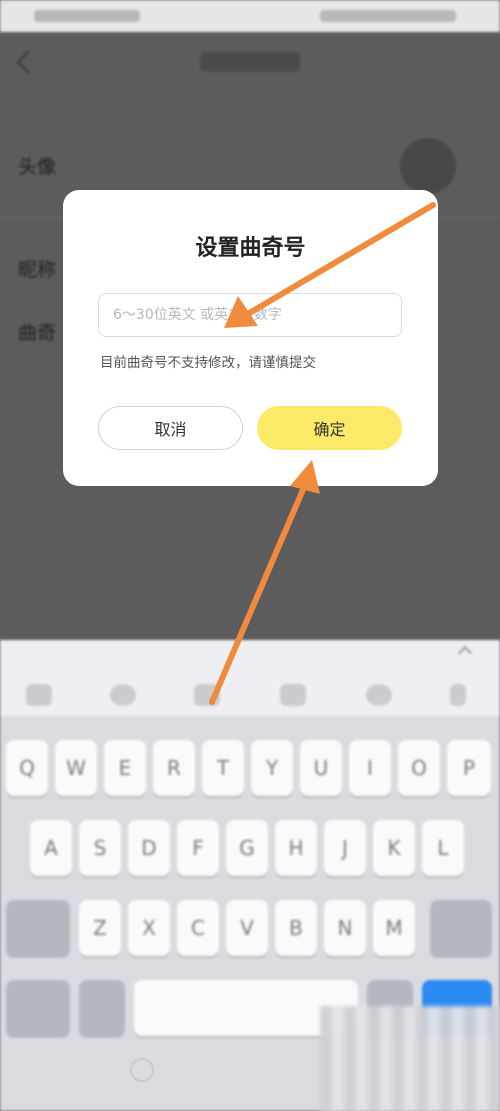 The width and height of the screenshot is (500, 1111). Describe the element at coordinates (388, 16) in the screenshot. I see `status-bar-right` at that location.